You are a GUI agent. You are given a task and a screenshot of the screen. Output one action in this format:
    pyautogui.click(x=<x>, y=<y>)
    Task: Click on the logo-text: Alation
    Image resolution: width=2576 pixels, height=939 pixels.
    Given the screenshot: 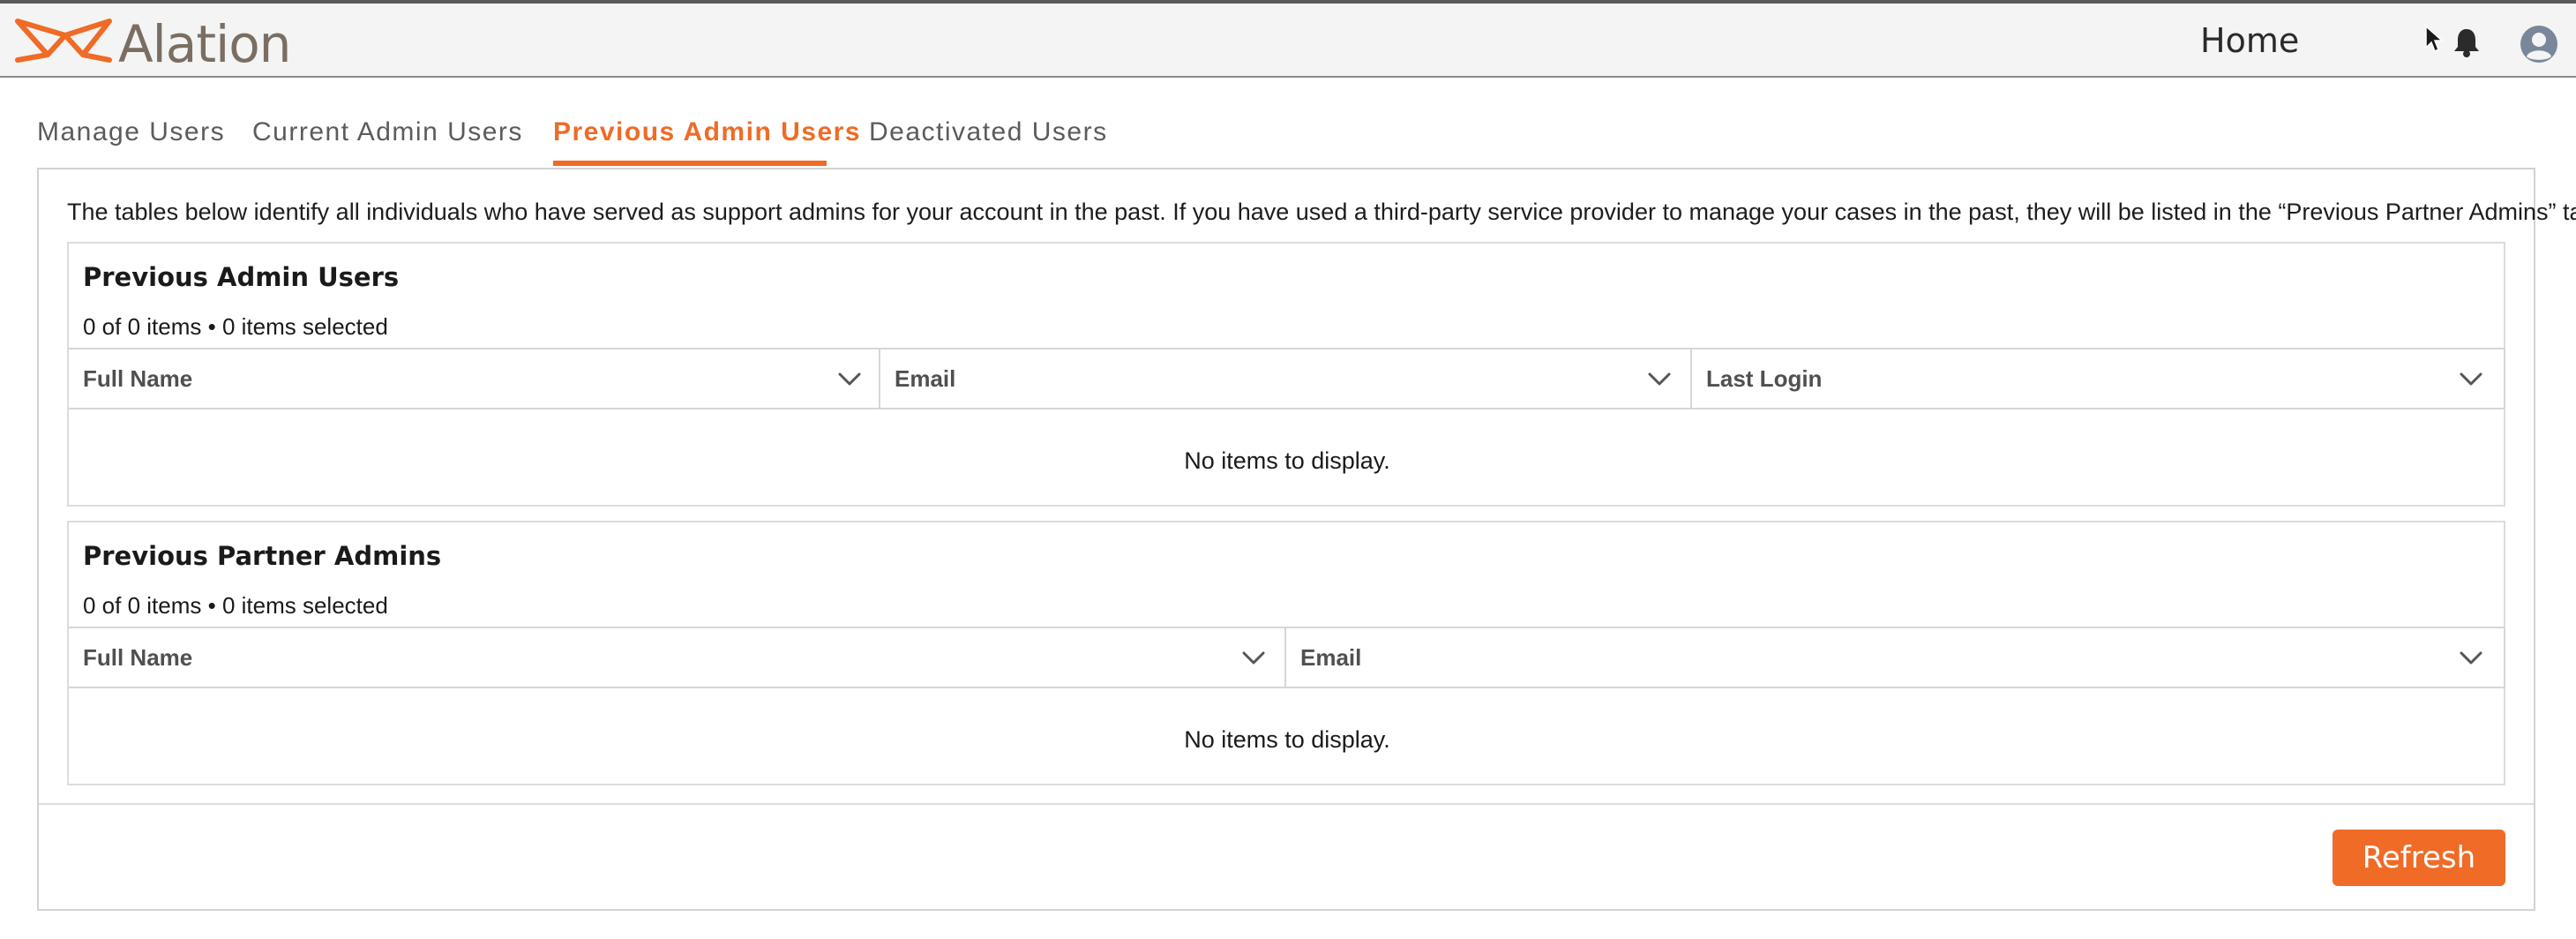 What is the action you would take?
    pyautogui.click(x=205, y=44)
    